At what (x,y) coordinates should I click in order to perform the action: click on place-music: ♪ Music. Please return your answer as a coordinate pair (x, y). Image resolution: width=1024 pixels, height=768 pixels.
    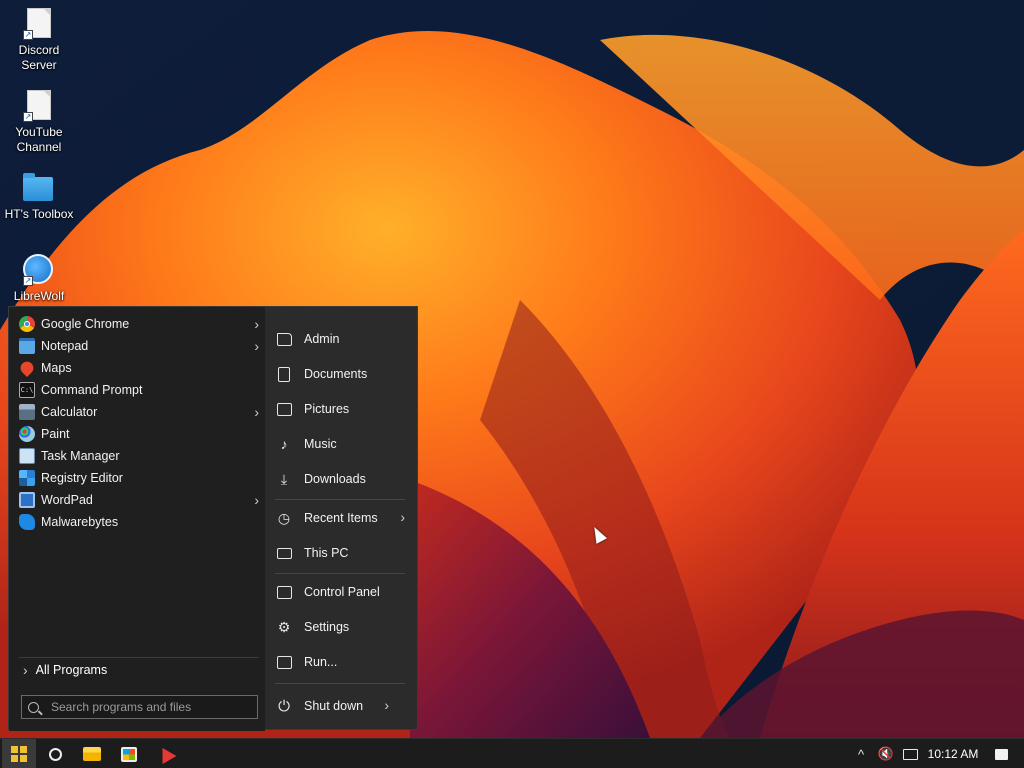
    Looking at the image, I should click on (341, 444).